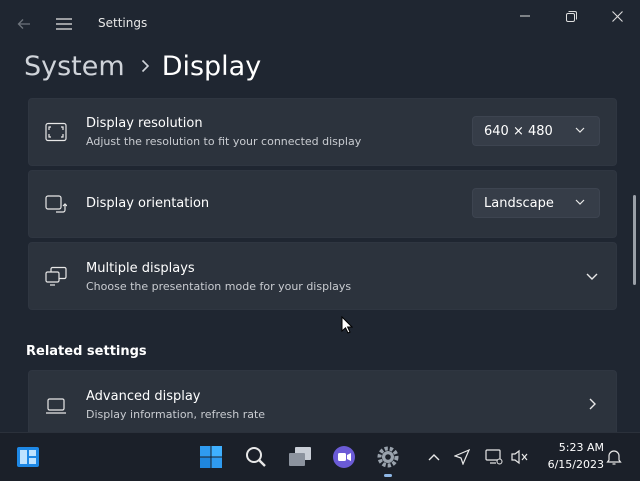 Image resolution: width=640 pixels, height=481 pixels. I want to click on clock-time: 5:23 AM, so click(581, 447).